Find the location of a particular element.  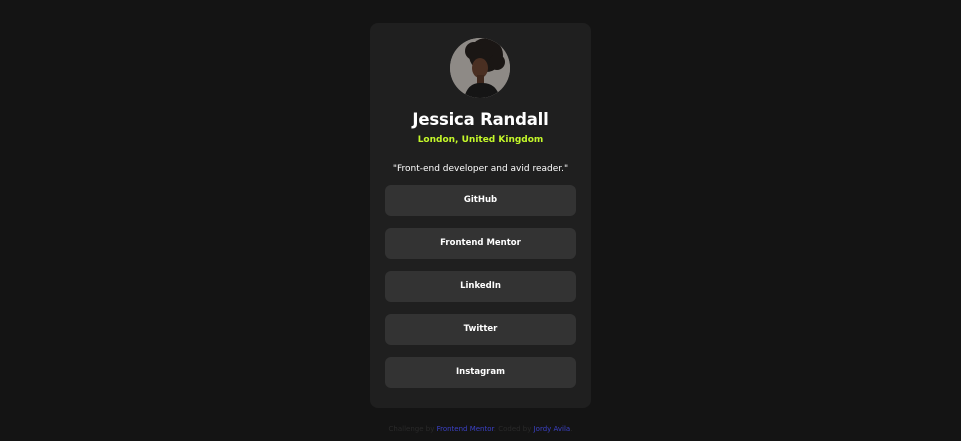

profile-bio: "Front-end developer and avid reader." is located at coordinates (480, 169).